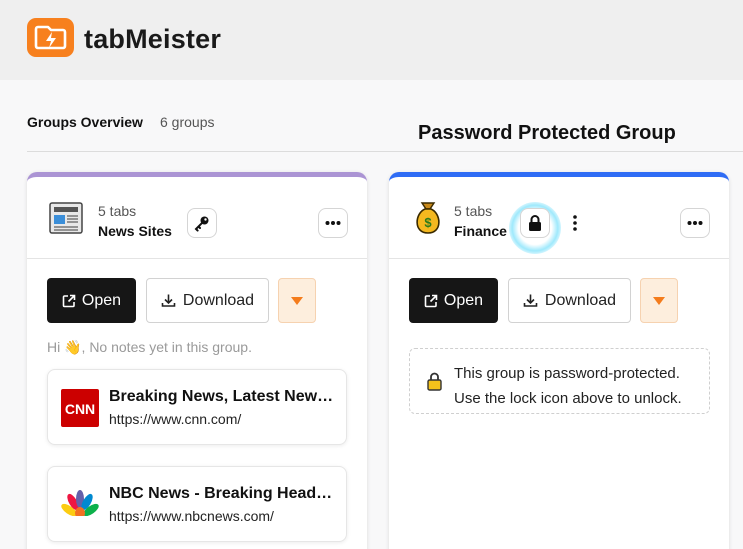 This screenshot has height=549, width=743. I want to click on key-button, so click(202, 223).